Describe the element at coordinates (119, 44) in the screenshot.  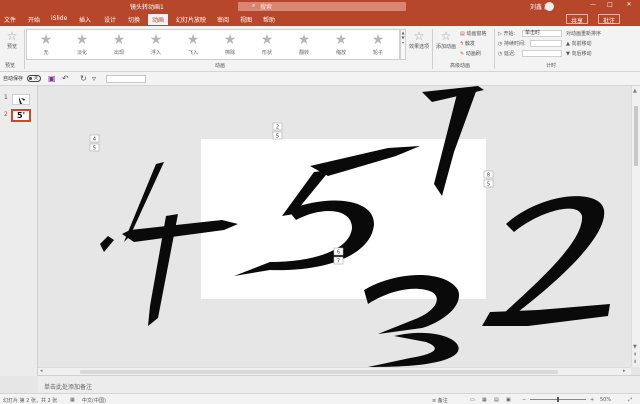
I see `animation-appear: ★ 出现` at that location.